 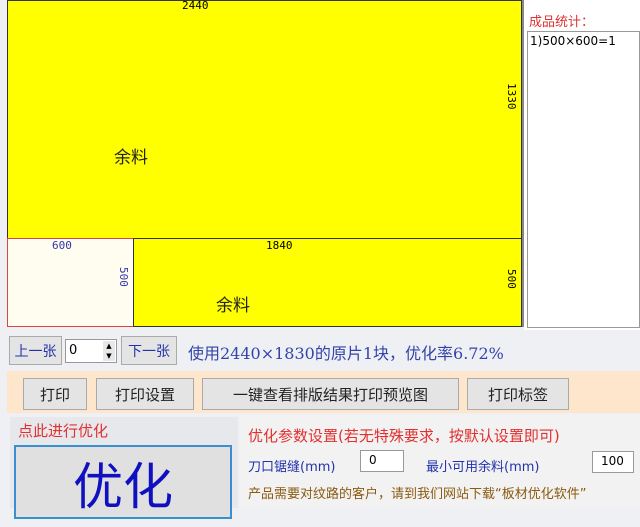 What do you see at coordinates (327, 282) in the screenshot?
I see `offcut-bottom: 1840 500 余料` at bounding box center [327, 282].